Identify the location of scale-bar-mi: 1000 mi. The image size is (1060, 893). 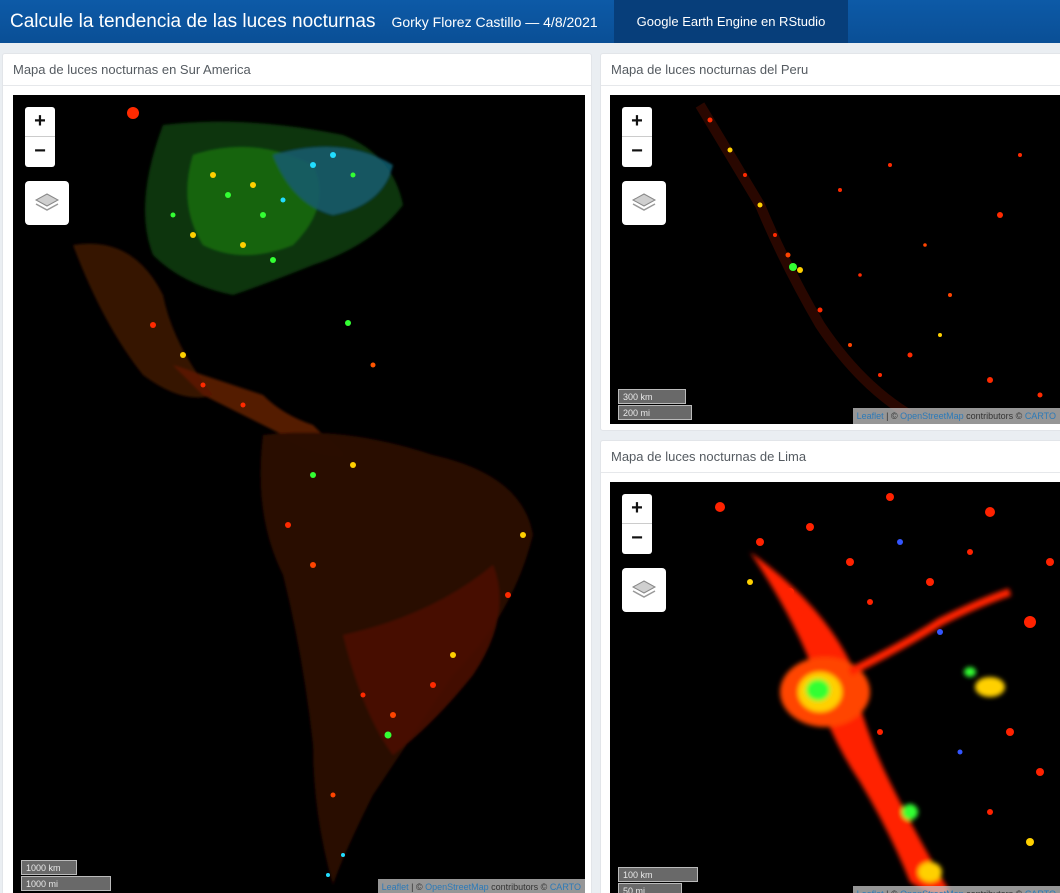
(66, 883).